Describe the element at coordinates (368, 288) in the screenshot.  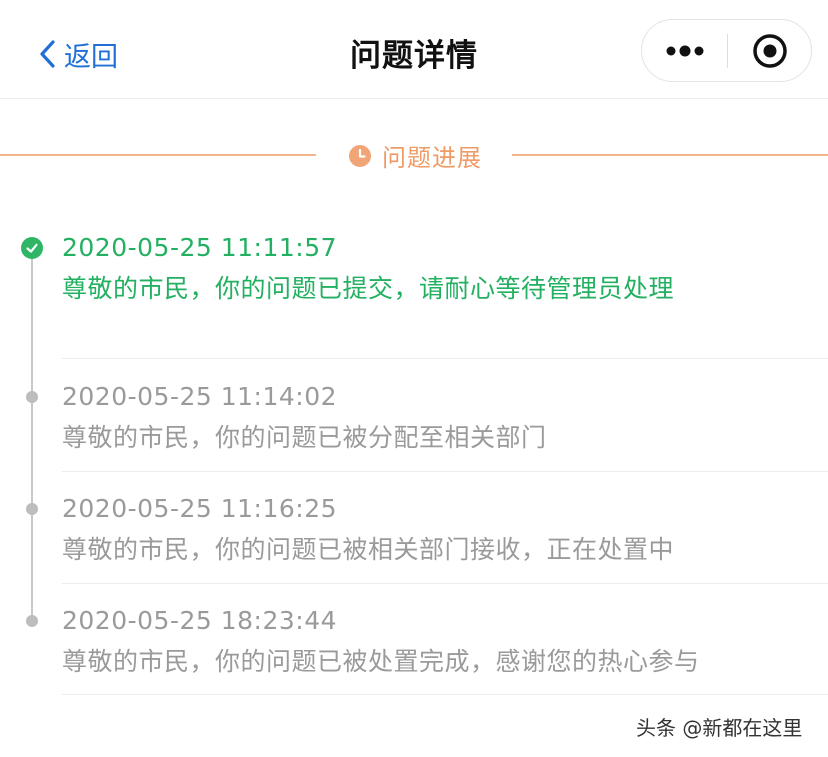
I see `timeline-message: 尊敬的市民，你的问题已提交，请耐心等待管理员处理` at that location.